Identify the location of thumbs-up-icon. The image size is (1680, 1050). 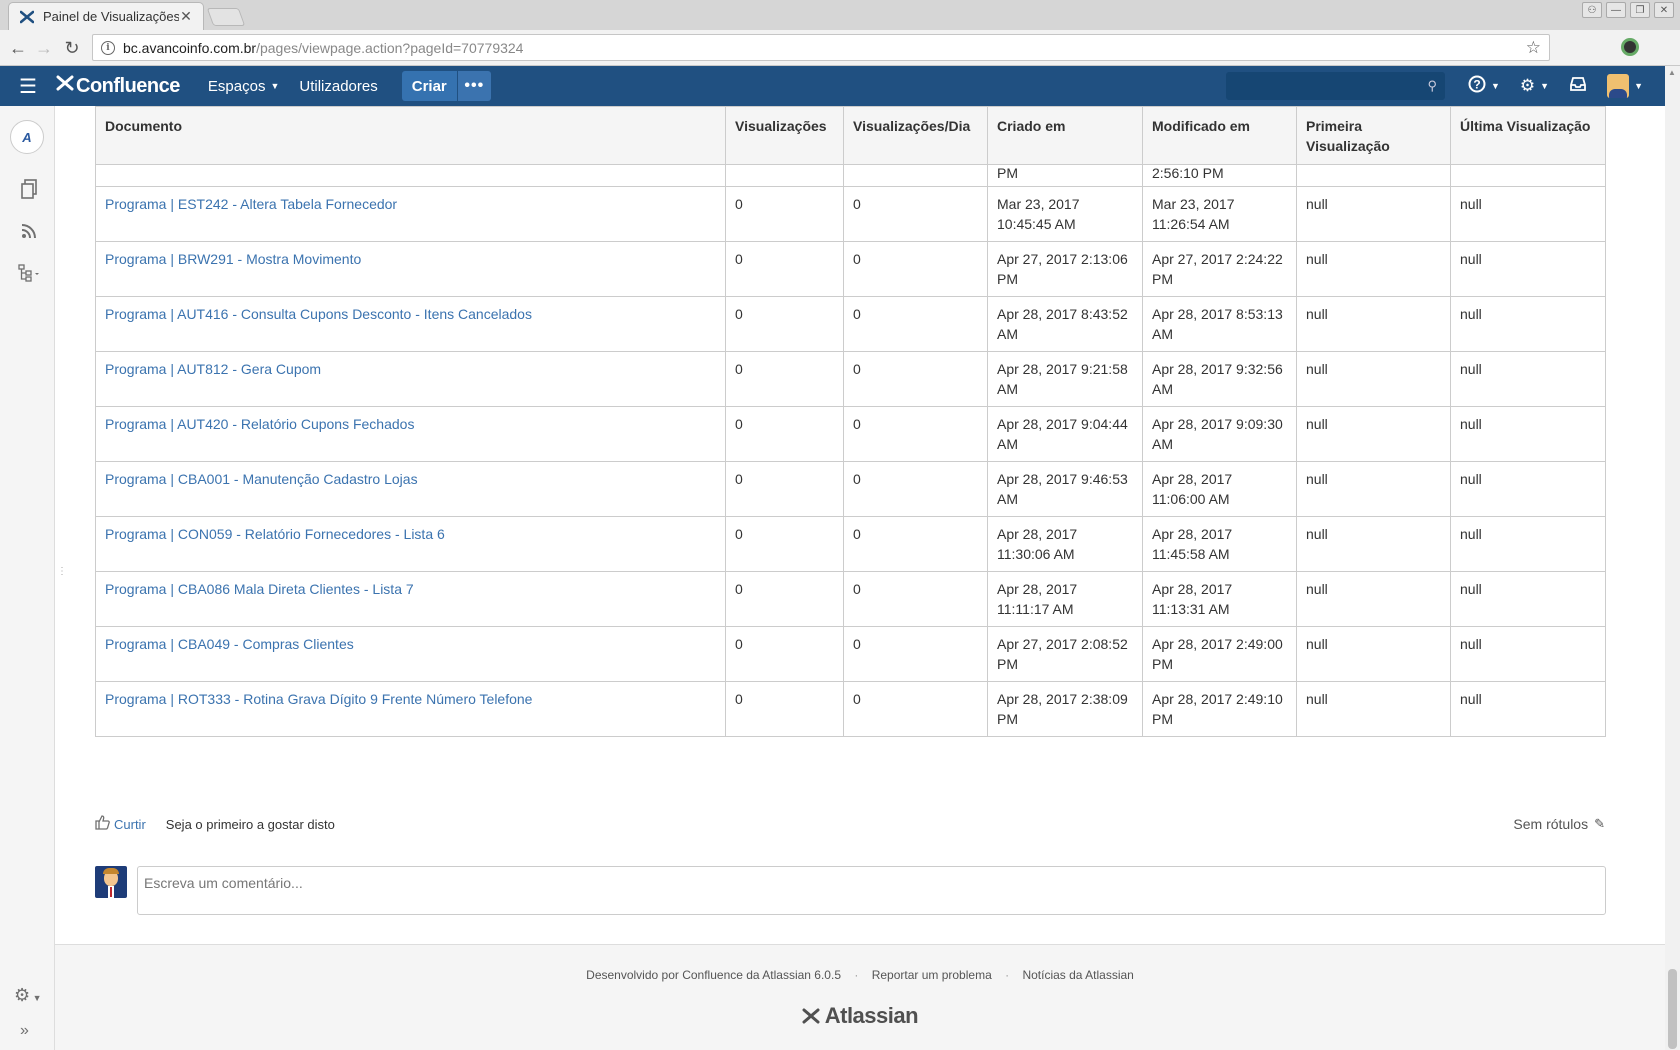
(102, 824).